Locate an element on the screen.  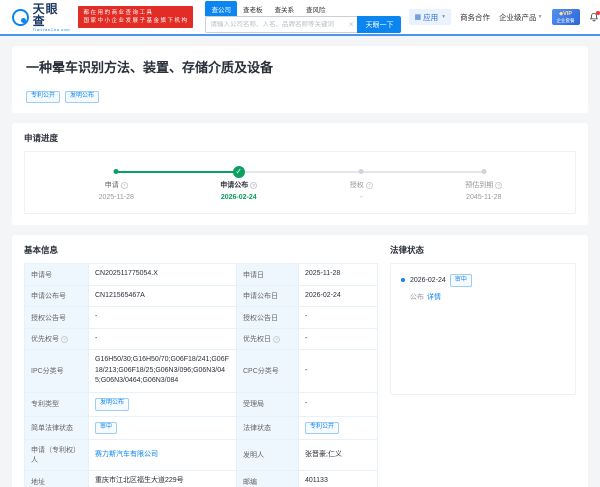
info-value-text: CN202511775054.X is located at coordinates (126, 274).